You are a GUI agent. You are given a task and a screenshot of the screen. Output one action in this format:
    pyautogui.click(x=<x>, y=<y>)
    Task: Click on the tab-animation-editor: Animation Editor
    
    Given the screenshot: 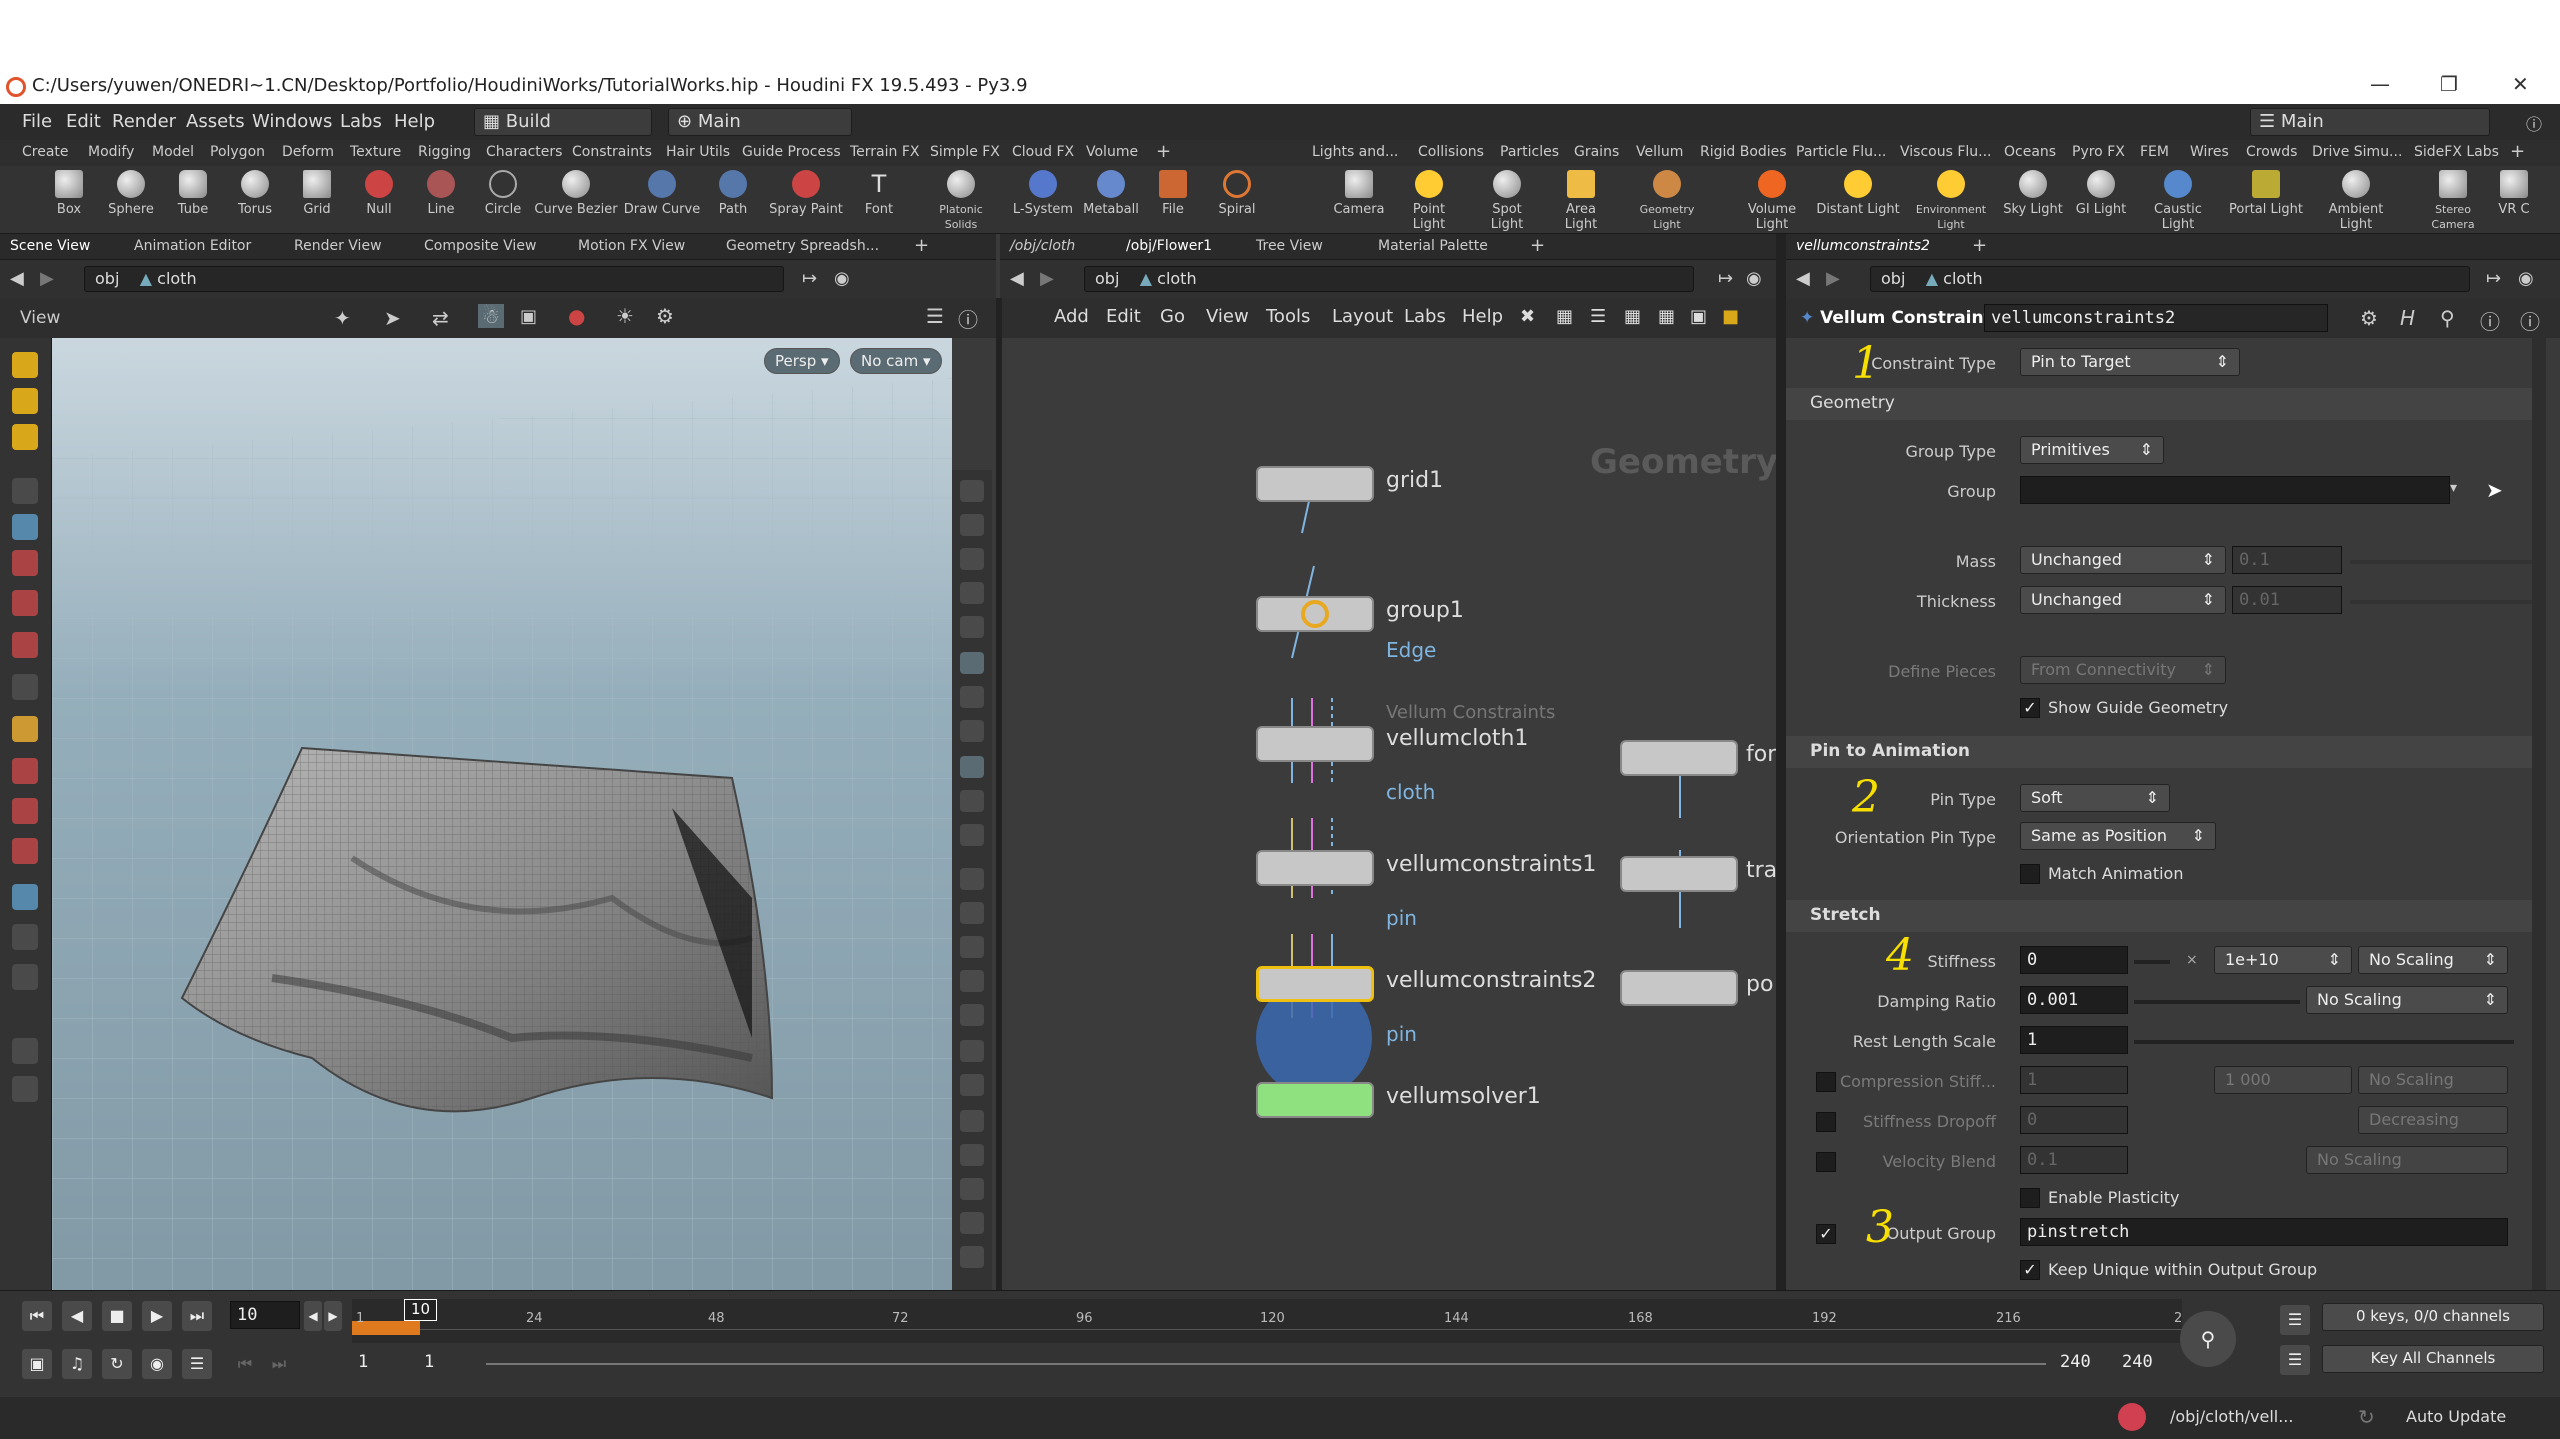 What is the action you would take?
    pyautogui.click(x=192, y=246)
    